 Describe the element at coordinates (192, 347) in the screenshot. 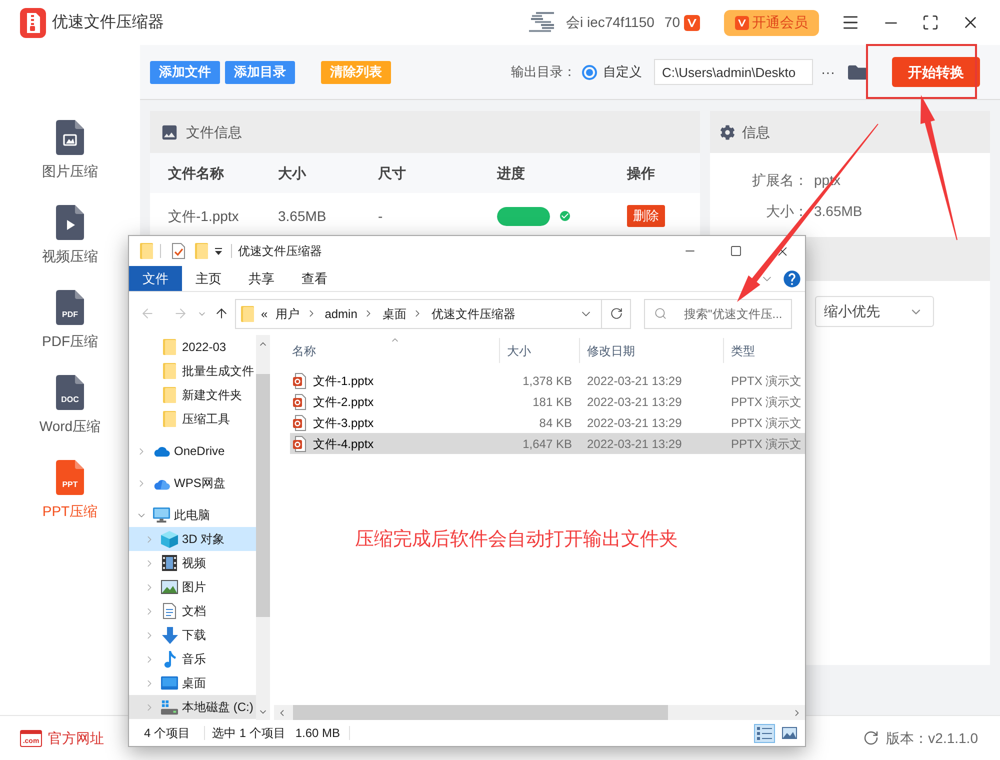

I see `nav-item: 2022-03` at that location.